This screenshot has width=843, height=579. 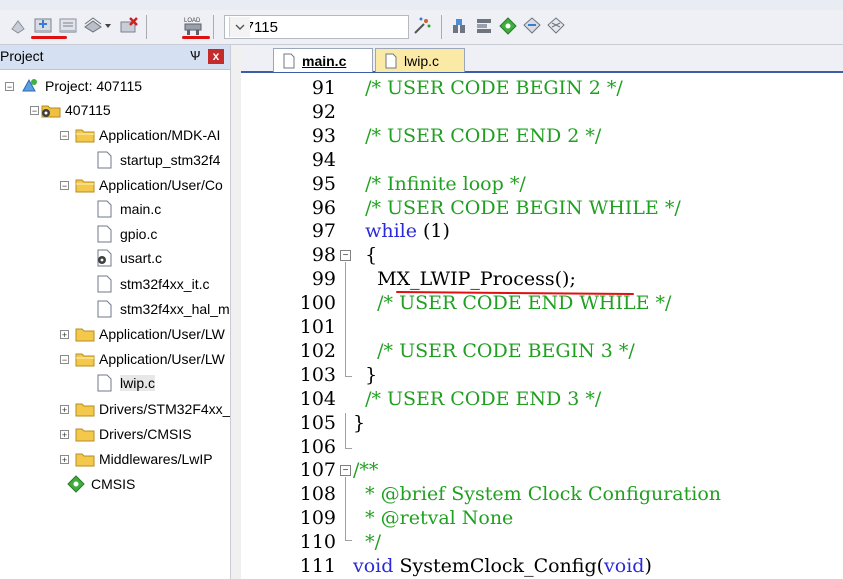 What do you see at coordinates (195, 55) in the screenshot?
I see `pin-icon: Ѱ` at bounding box center [195, 55].